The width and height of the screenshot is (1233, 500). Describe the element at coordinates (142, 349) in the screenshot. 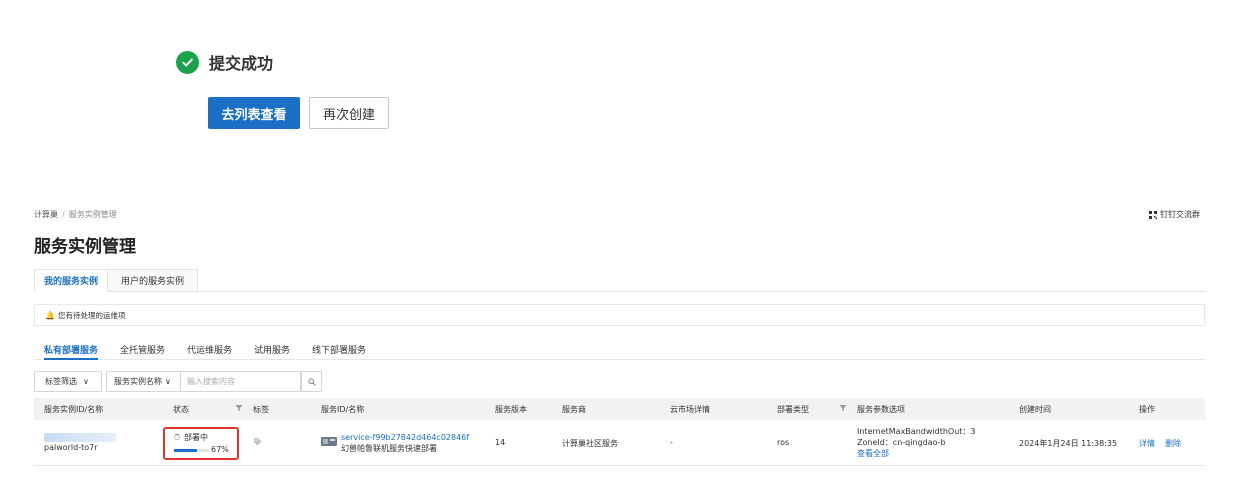

I see `subtab-fully-managed: 全托管服务` at that location.